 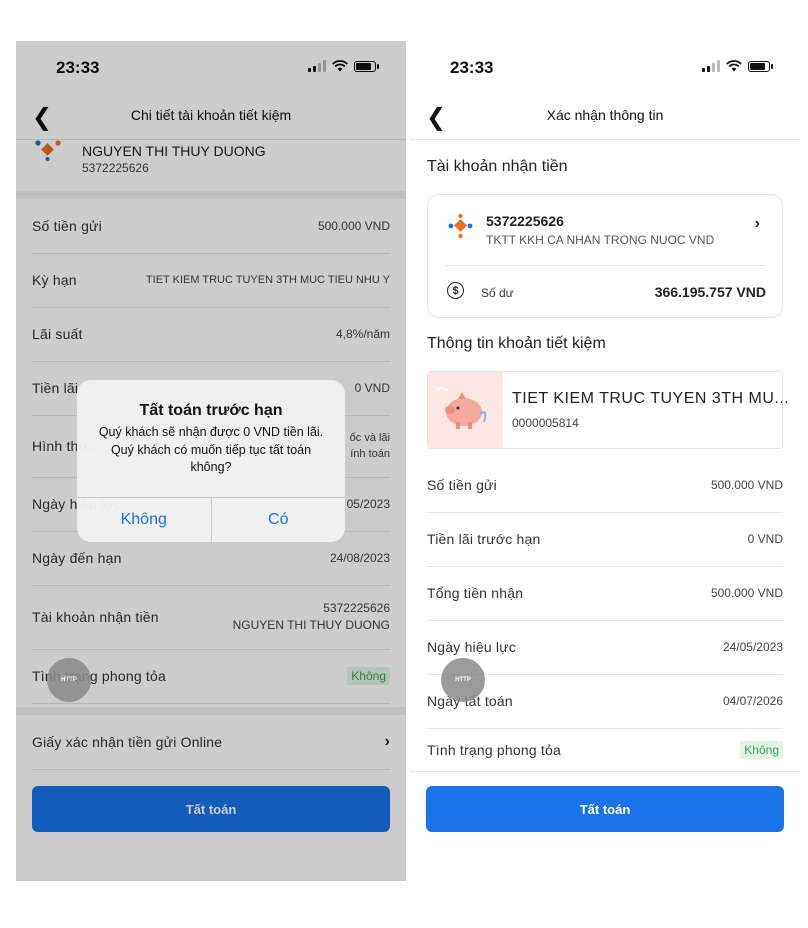 I want to click on row-early-interest: Tiền lãi trước hạn 0 VND, so click(x=605, y=539).